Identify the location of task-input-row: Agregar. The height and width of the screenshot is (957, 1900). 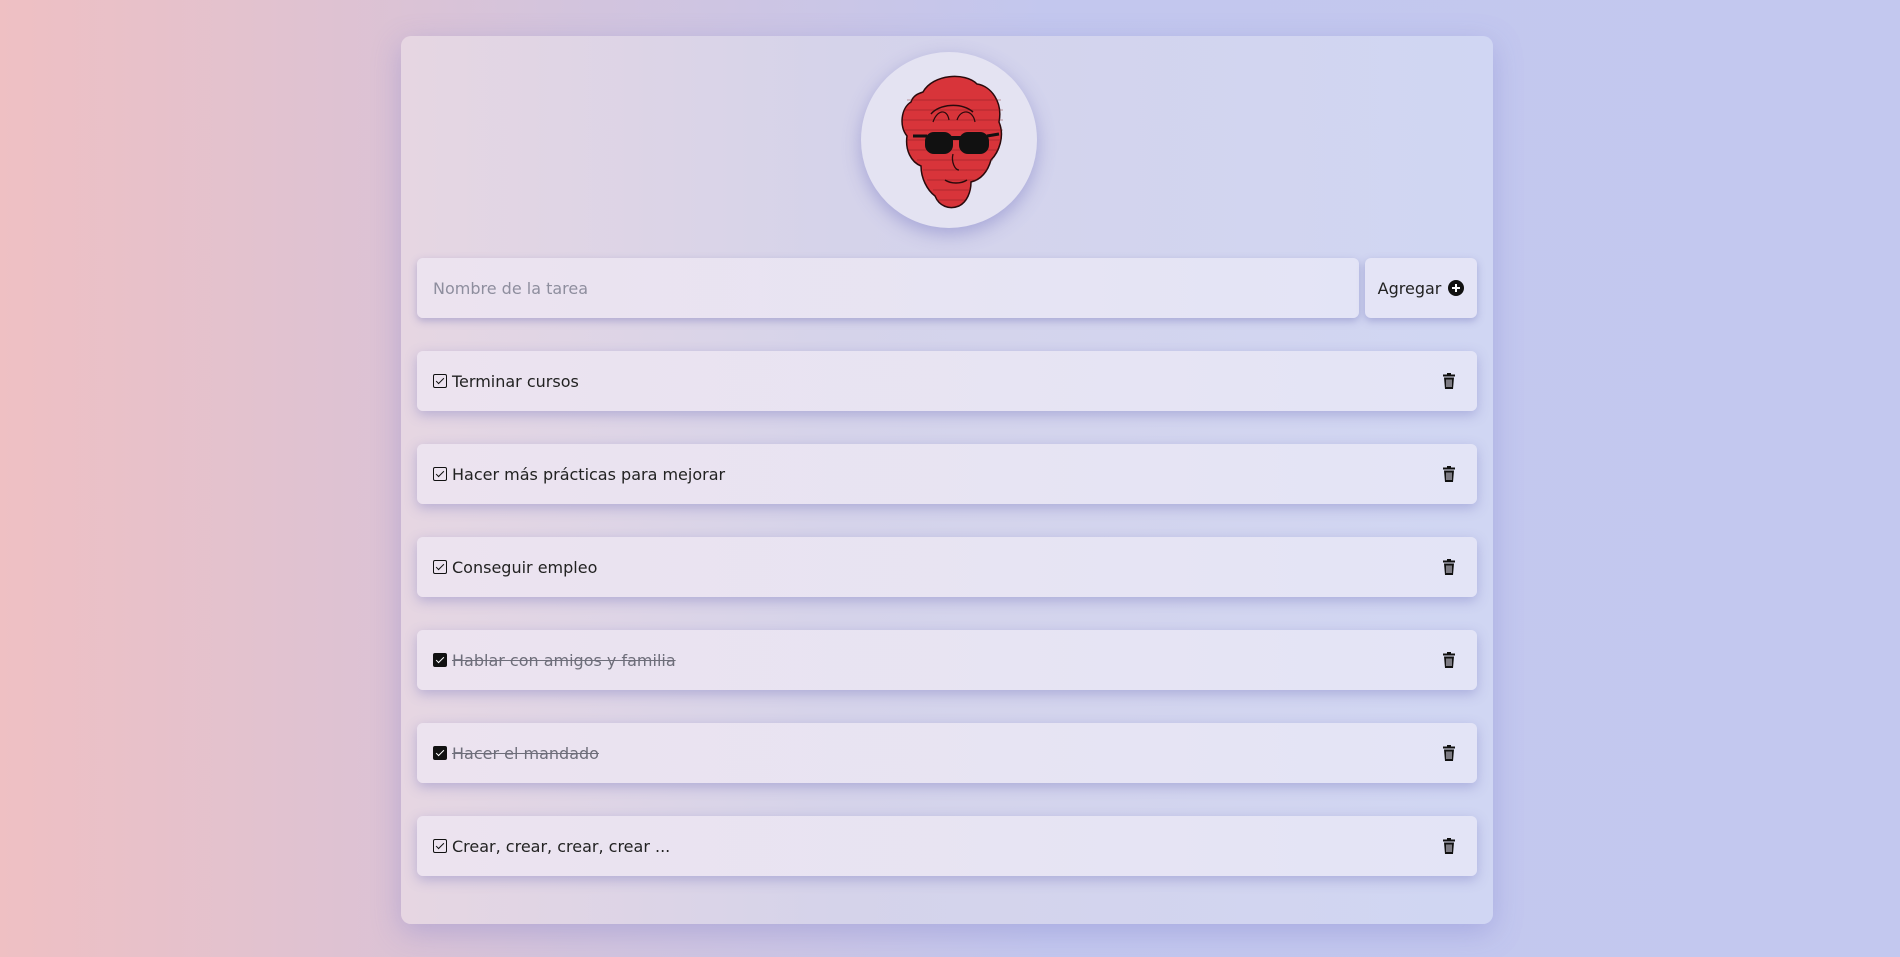
(947, 288).